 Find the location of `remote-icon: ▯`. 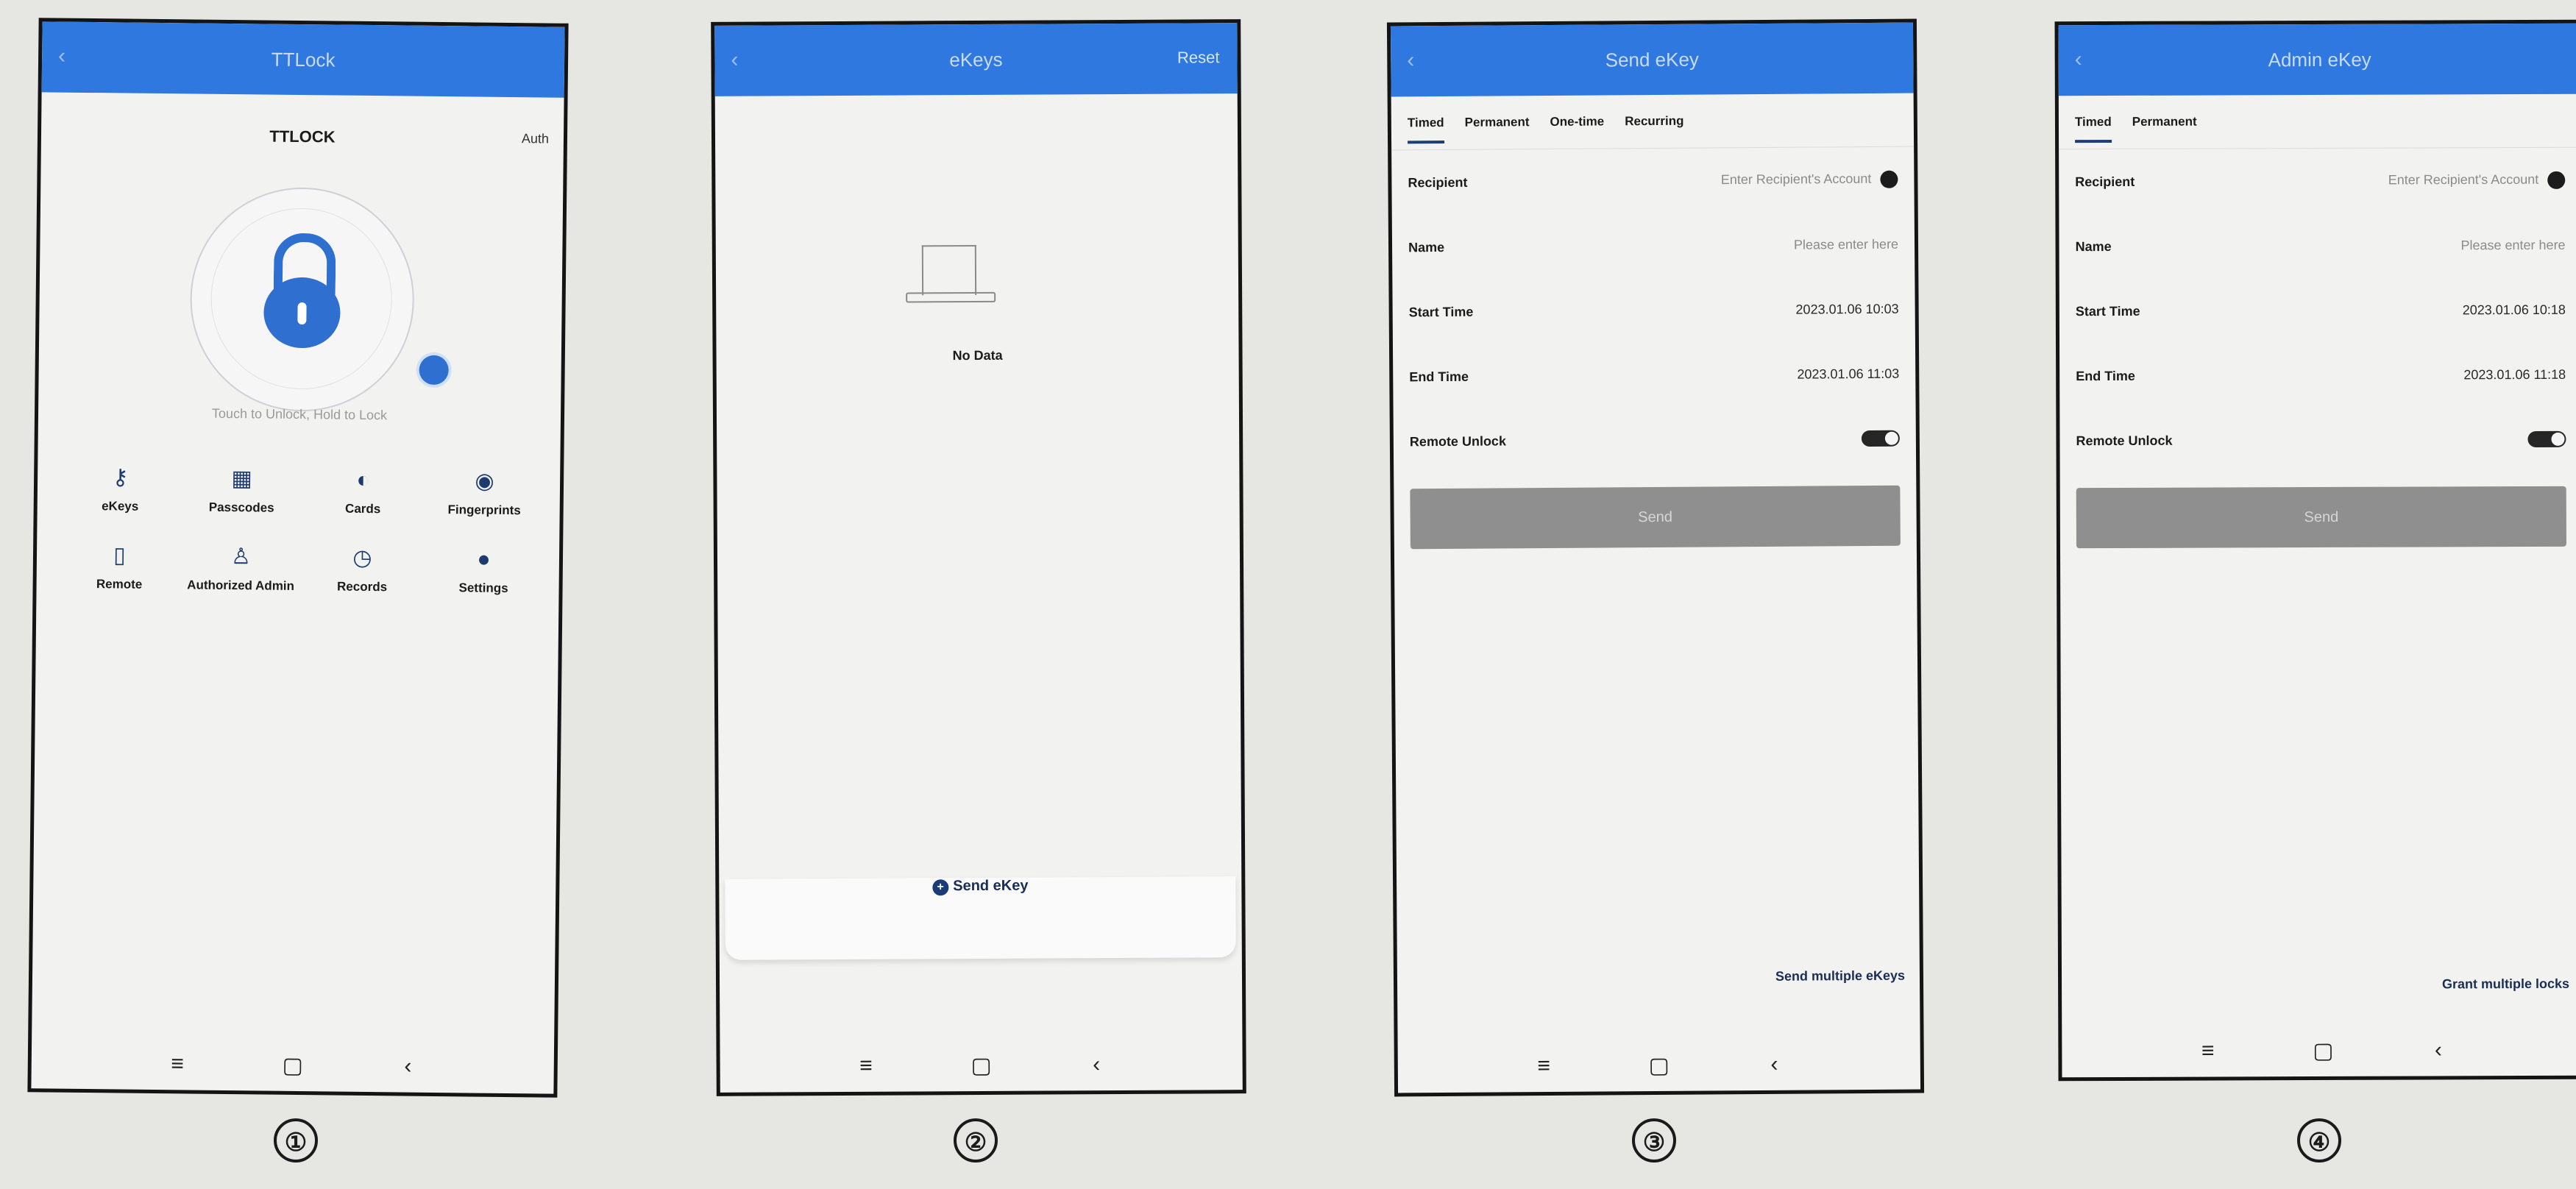

remote-icon: ▯ is located at coordinates (119, 555).